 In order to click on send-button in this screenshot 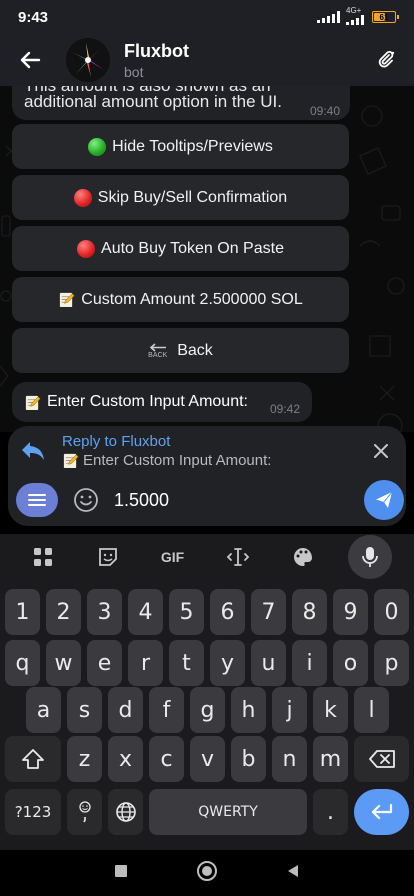, I will do `click(384, 500)`.